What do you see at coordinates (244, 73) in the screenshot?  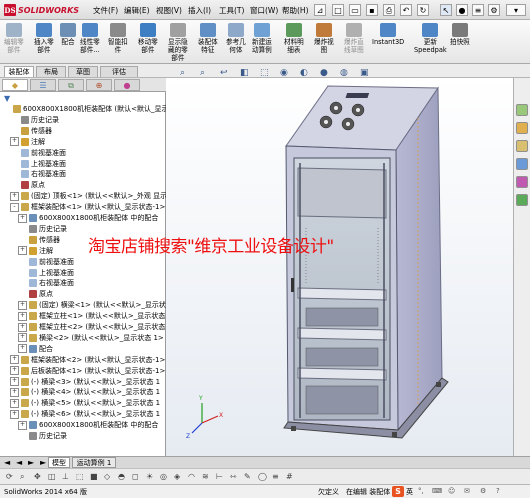 I see `section-view-icon: ◧` at bounding box center [244, 73].